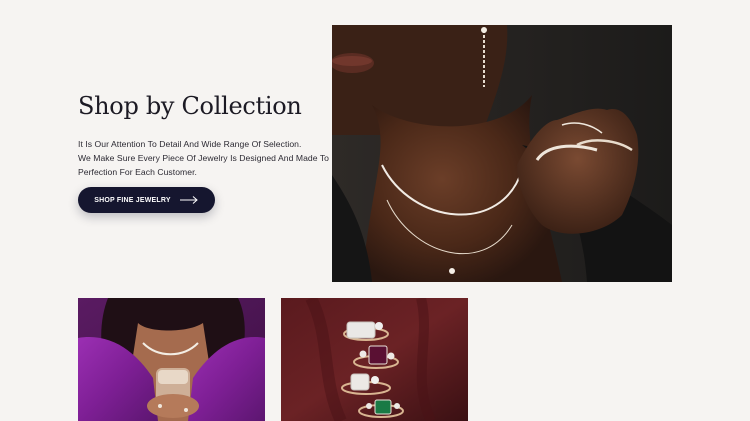 This screenshot has width=750, height=421. What do you see at coordinates (374, 359) in the screenshot?
I see `rings-on-red-background-photo` at bounding box center [374, 359].